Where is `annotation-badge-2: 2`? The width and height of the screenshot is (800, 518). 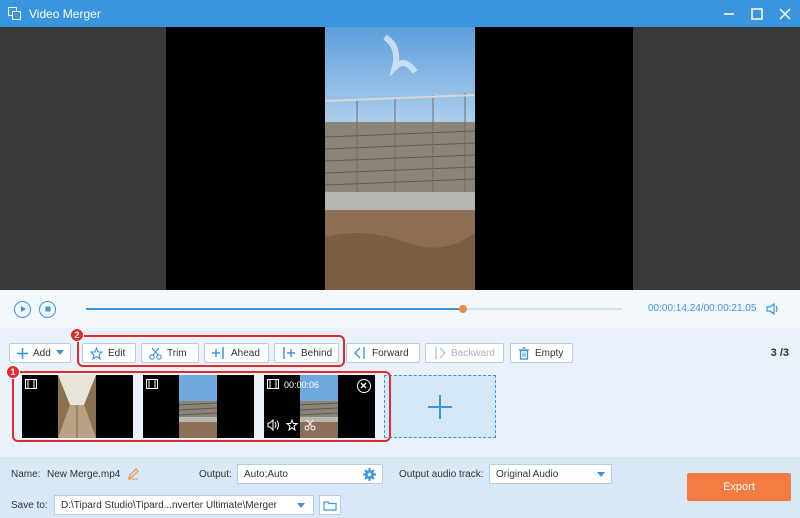 annotation-badge-2: 2 is located at coordinates (77, 335).